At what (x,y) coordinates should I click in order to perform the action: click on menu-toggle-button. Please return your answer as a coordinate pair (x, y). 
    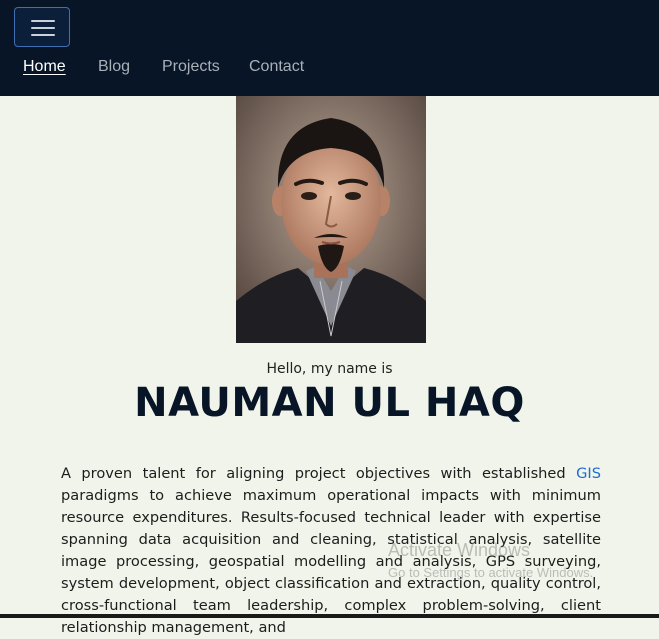
    Looking at the image, I should click on (42, 27).